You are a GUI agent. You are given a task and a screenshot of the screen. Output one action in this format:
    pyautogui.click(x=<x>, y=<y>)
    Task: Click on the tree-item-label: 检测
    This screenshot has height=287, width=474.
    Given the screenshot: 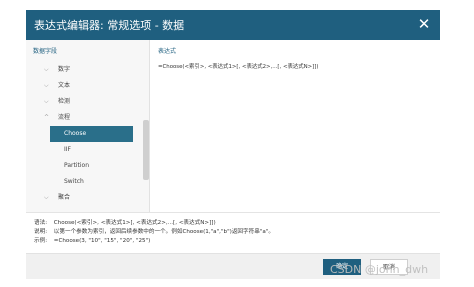 What is the action you would take?
    pyautogui.click(x=64, y=101)
    